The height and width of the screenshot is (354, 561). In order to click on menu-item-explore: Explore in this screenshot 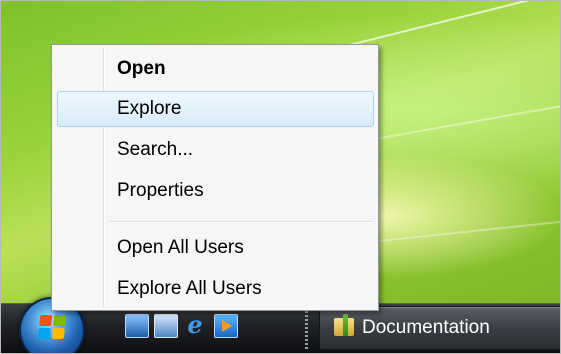, I will do `click(215, 109)`.